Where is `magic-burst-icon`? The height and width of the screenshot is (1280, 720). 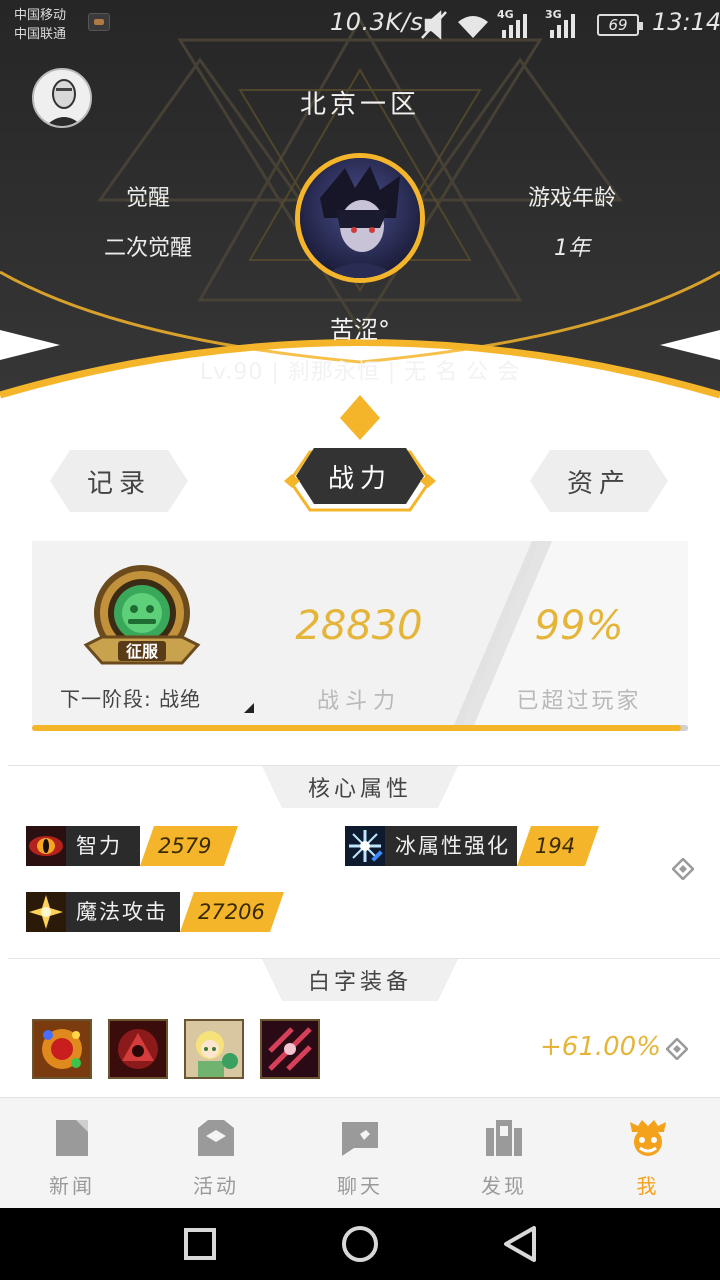
magic-burst-icon is located at coordinates (46, 912).